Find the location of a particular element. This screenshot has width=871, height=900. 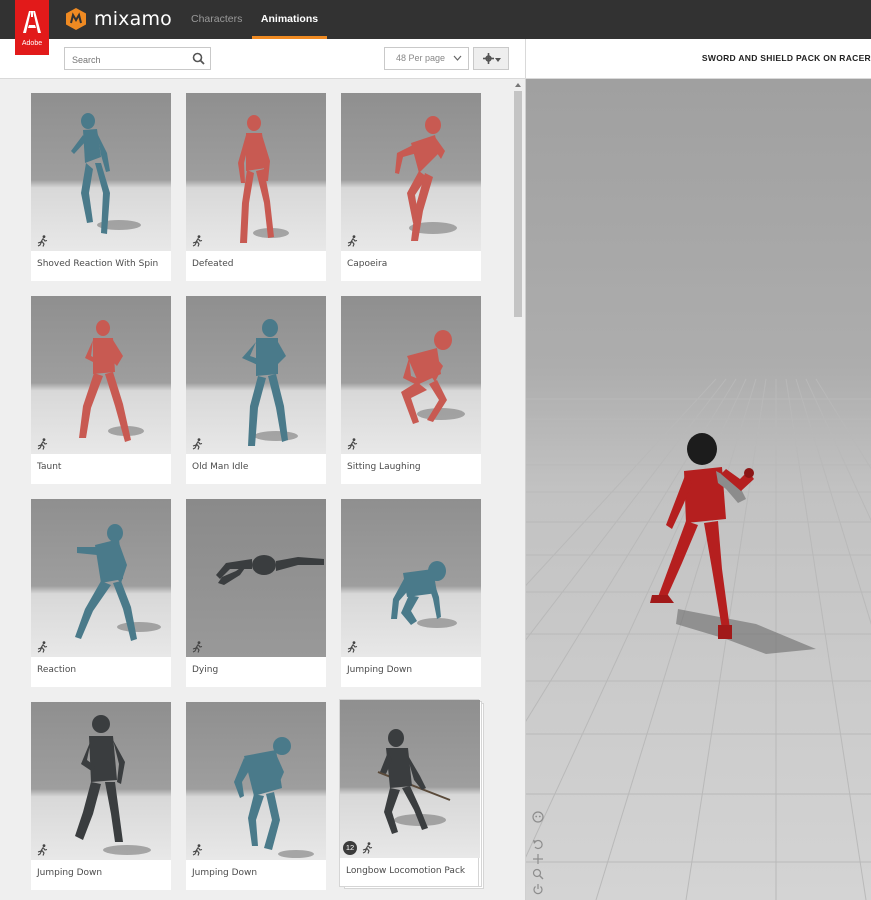

viewer-header: SWORD AND SHIELD PACK ON RACER is located at coordinates (698, 59).